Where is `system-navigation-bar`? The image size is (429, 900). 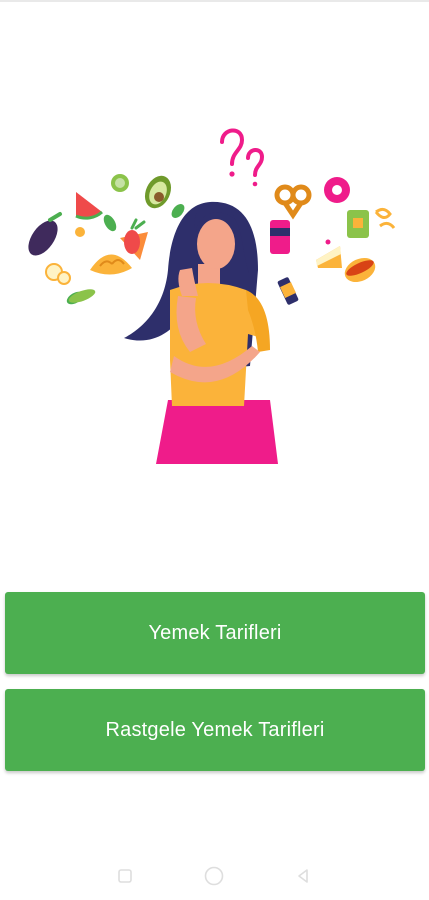 system-navigation-bar is located at coordinates (214, 875).